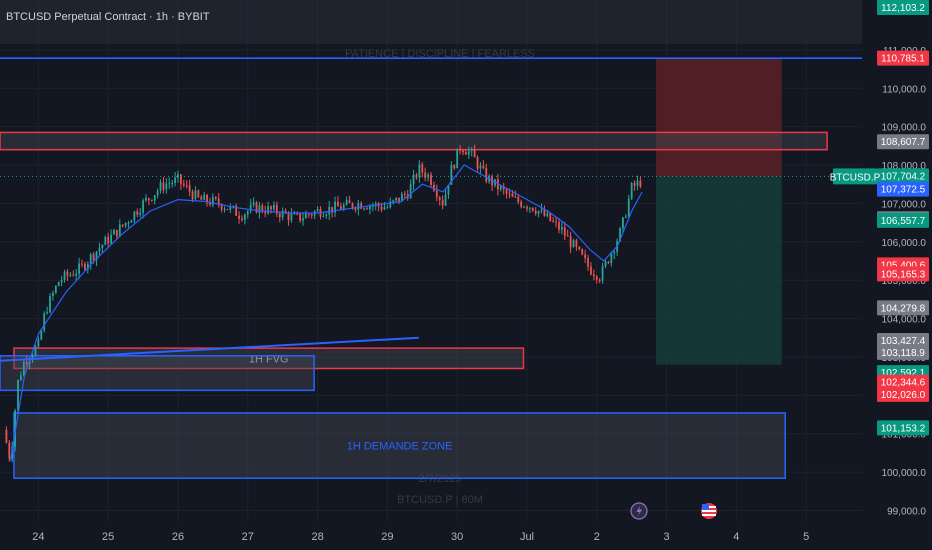 The height and width of the screenshot is (550, 932). I want to click on price-badge-value: 104,279.8, so click(903, 308).